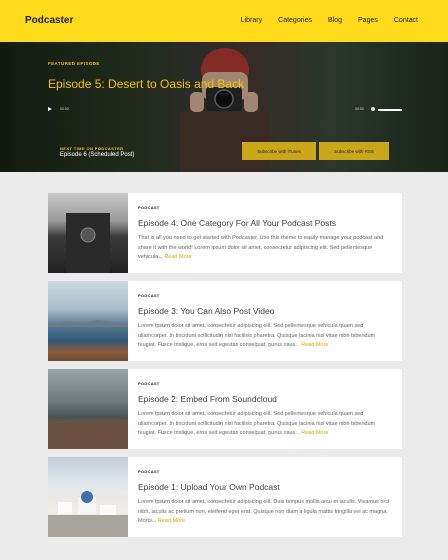 The image size is (448, 560). What do you see at coordinates (225, 110) in the screenshot?
I see `audio-player: 00:00 00:00` at bounding box center [225, 110].